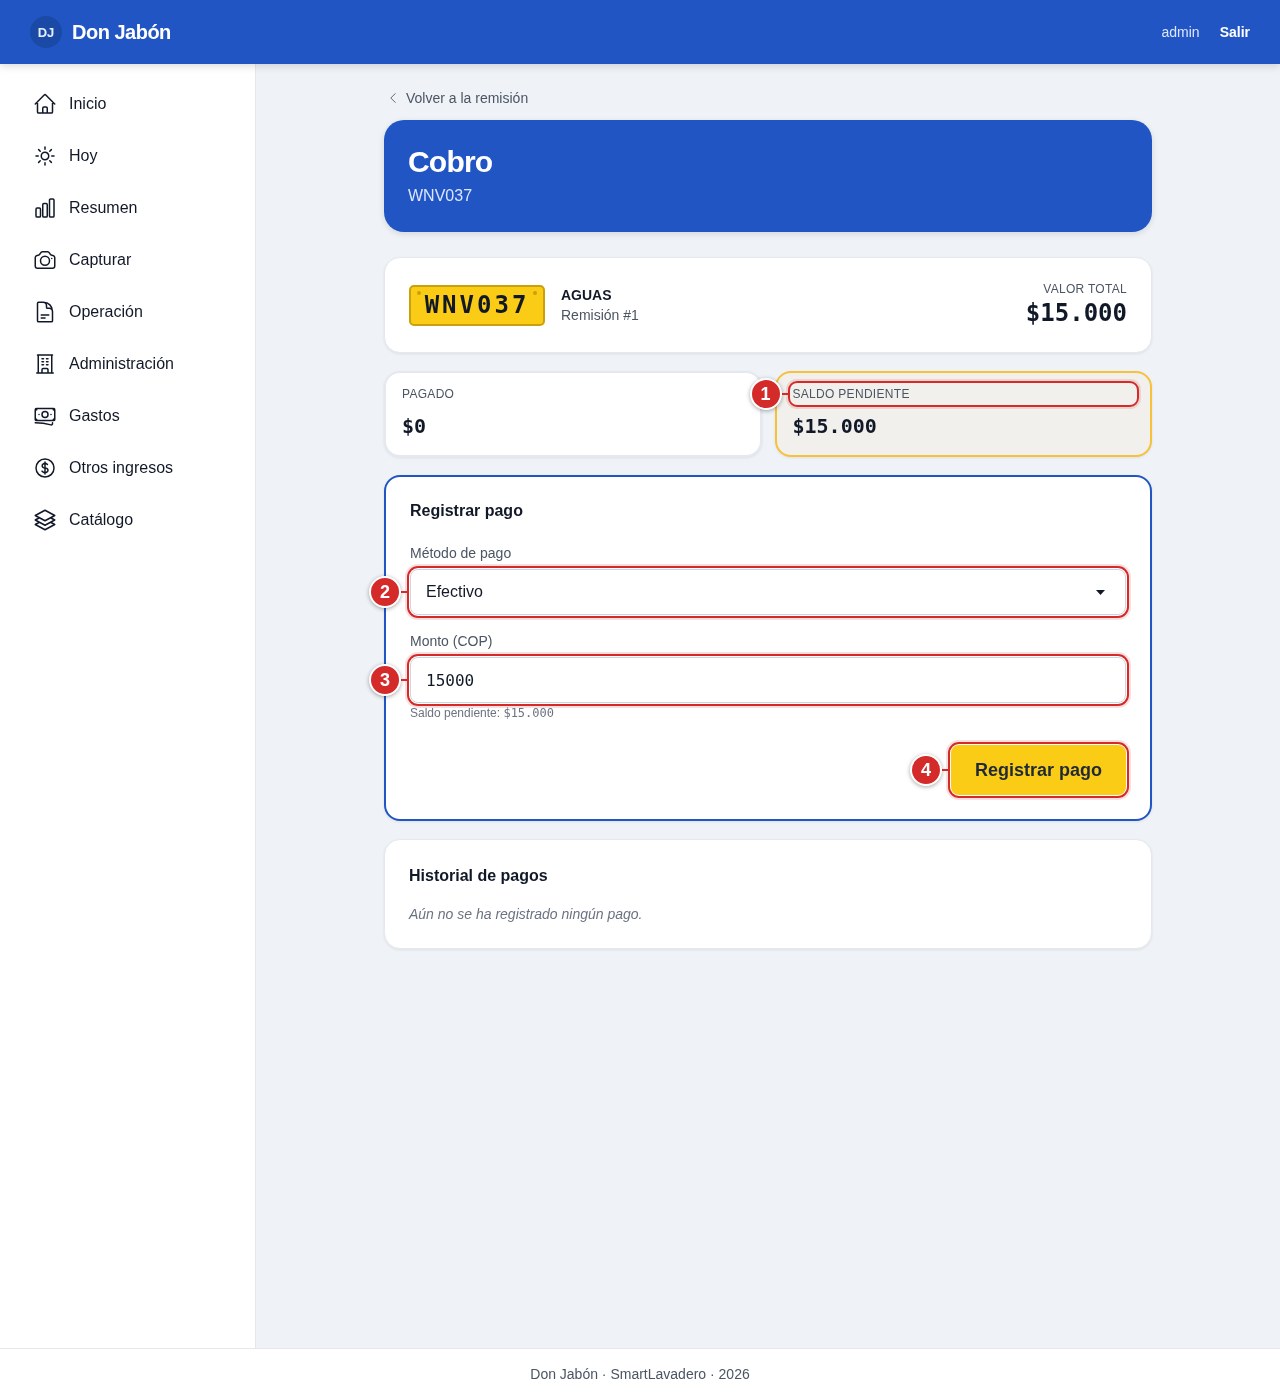 This screenshot has width=1280, height=1400. What do you see at coordinates (1180, 32) in the screenshot?
I see `user-name: admin` at bounding box center [1180, 32].